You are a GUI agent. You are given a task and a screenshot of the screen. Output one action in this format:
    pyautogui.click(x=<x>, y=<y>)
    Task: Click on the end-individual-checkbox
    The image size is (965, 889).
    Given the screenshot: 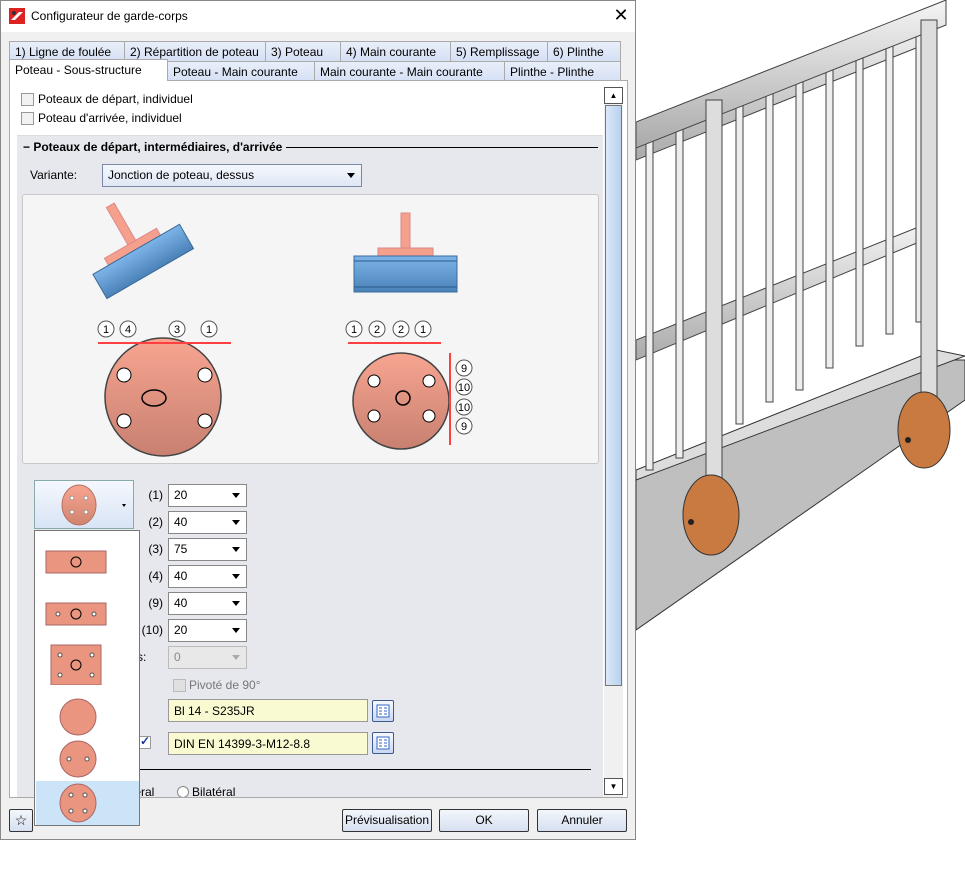 What is the action you would take?
    pyautogui.click(x=27, y=118)
    